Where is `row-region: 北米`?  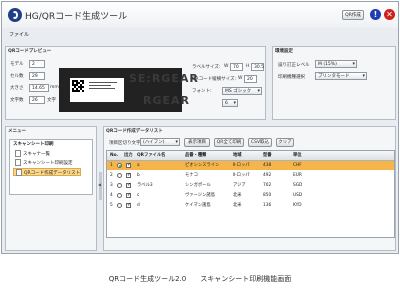 row-region: 北米 is located at coordinates (237, 205).